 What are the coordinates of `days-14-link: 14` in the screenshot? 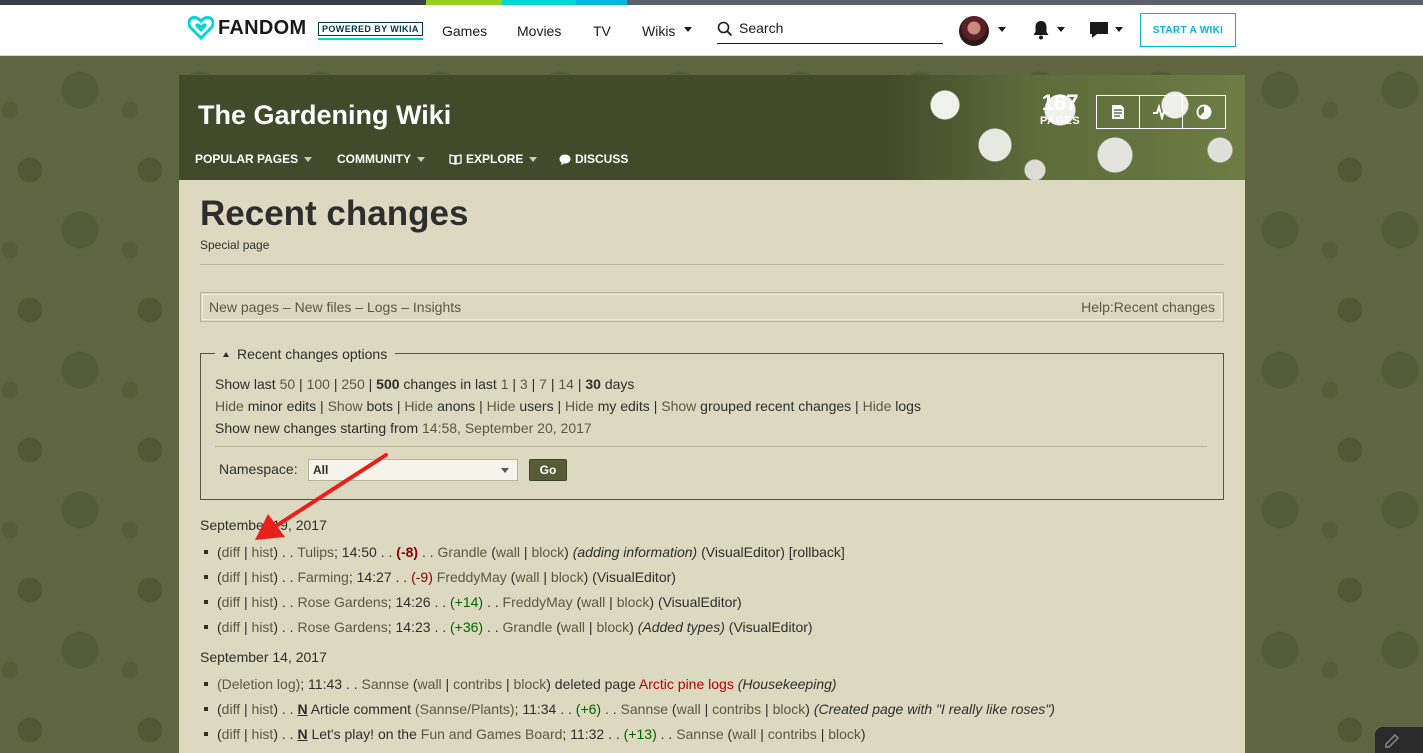 It's located at (566, 384).